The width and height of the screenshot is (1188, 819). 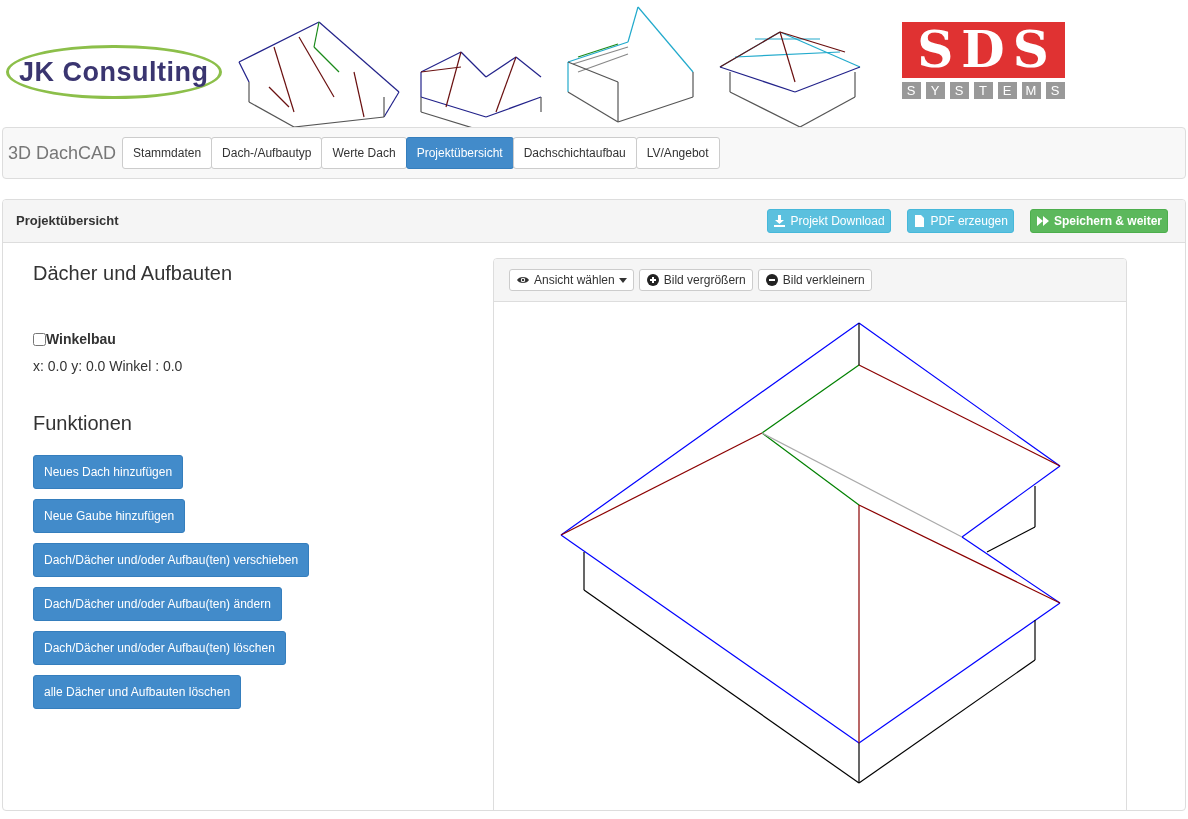 I want to click on logo-letter: M, so click(x=1031, y=90).